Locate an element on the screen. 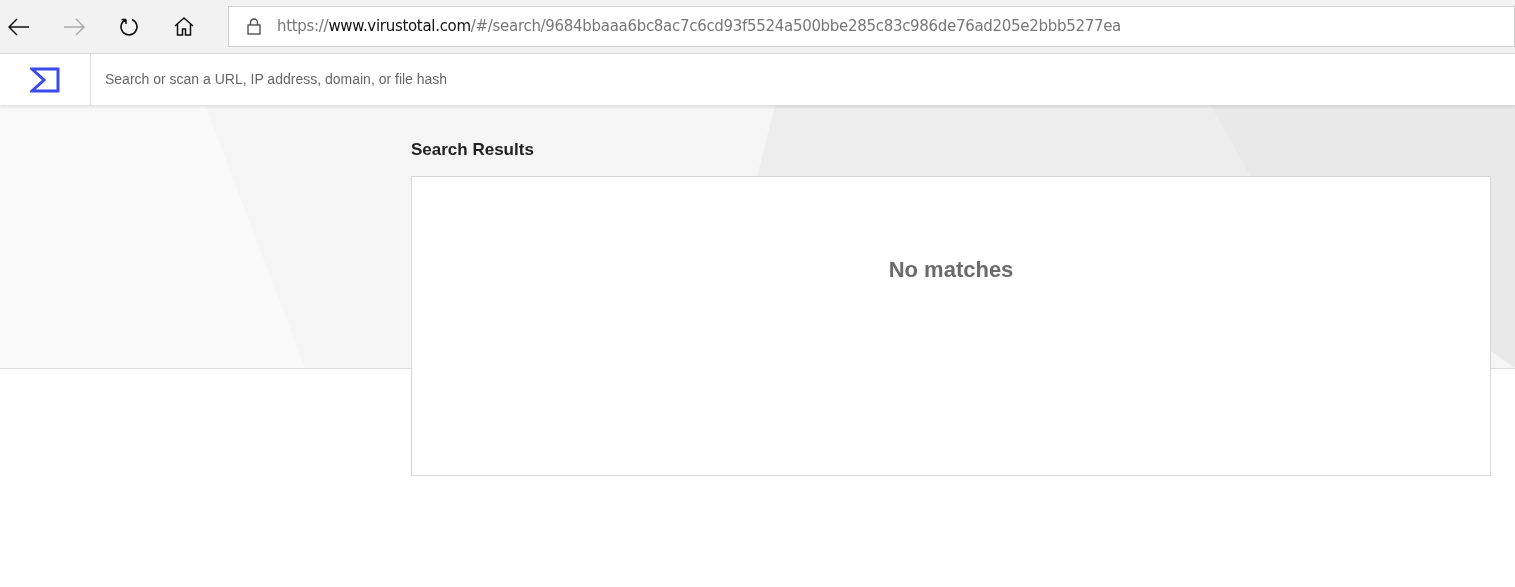 Image resolution: width=1515 pixels, height=587 pixels. home-icon is located at coordinates (184, 26).